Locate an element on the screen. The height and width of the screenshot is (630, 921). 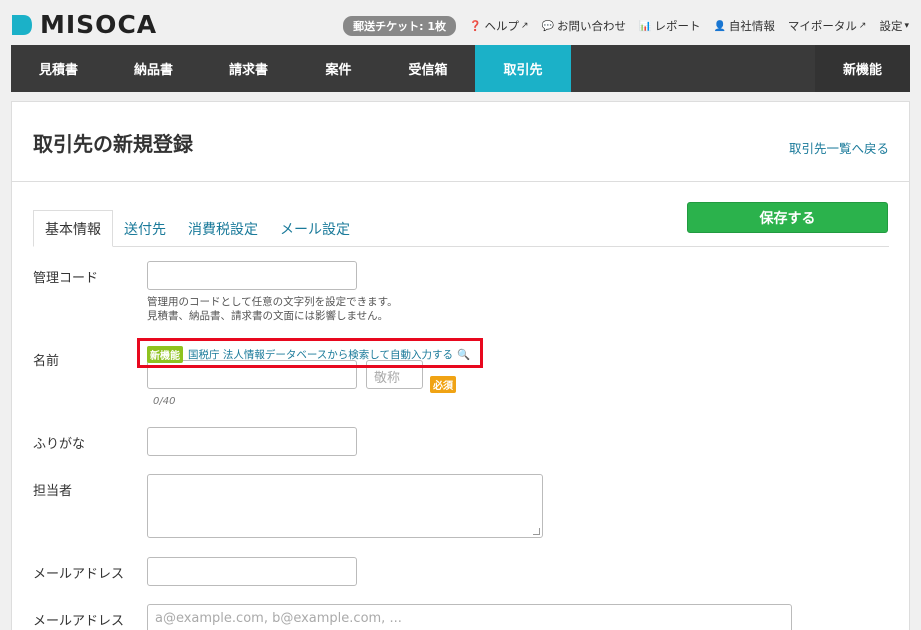
help-link: ❓ ヘルプ ↗ is located at coordinates (499, 26).